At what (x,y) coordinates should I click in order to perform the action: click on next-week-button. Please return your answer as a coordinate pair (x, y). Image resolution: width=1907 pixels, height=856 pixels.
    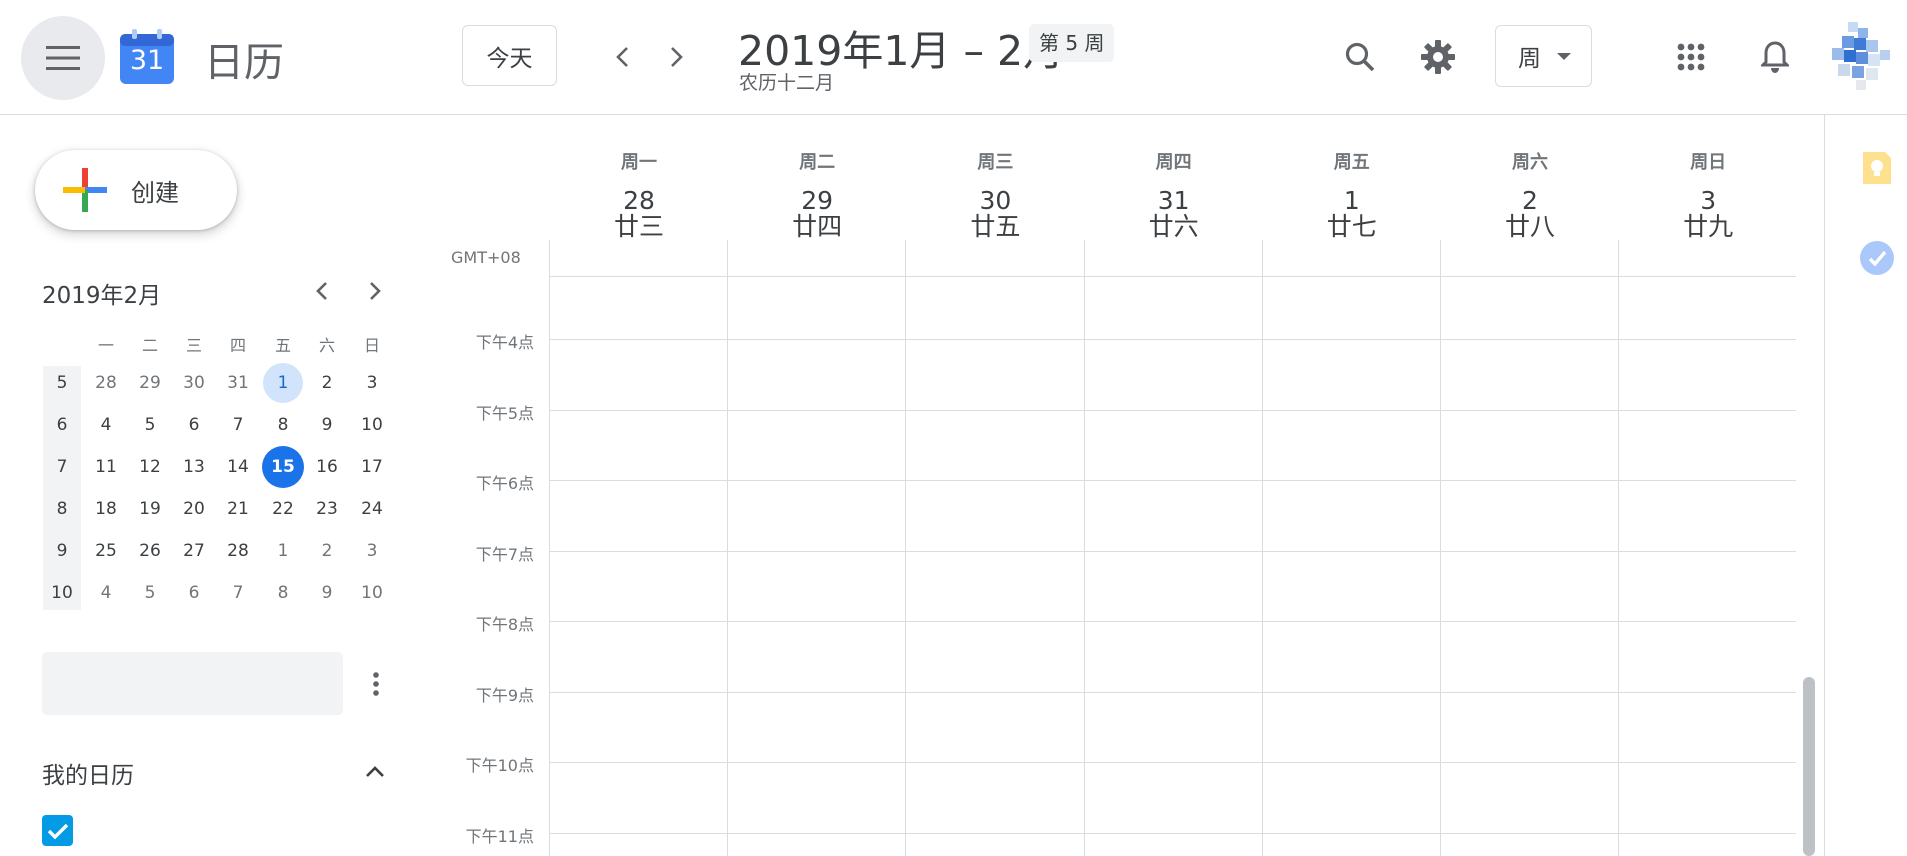
    Looking at the image, I should click on (677, 57).